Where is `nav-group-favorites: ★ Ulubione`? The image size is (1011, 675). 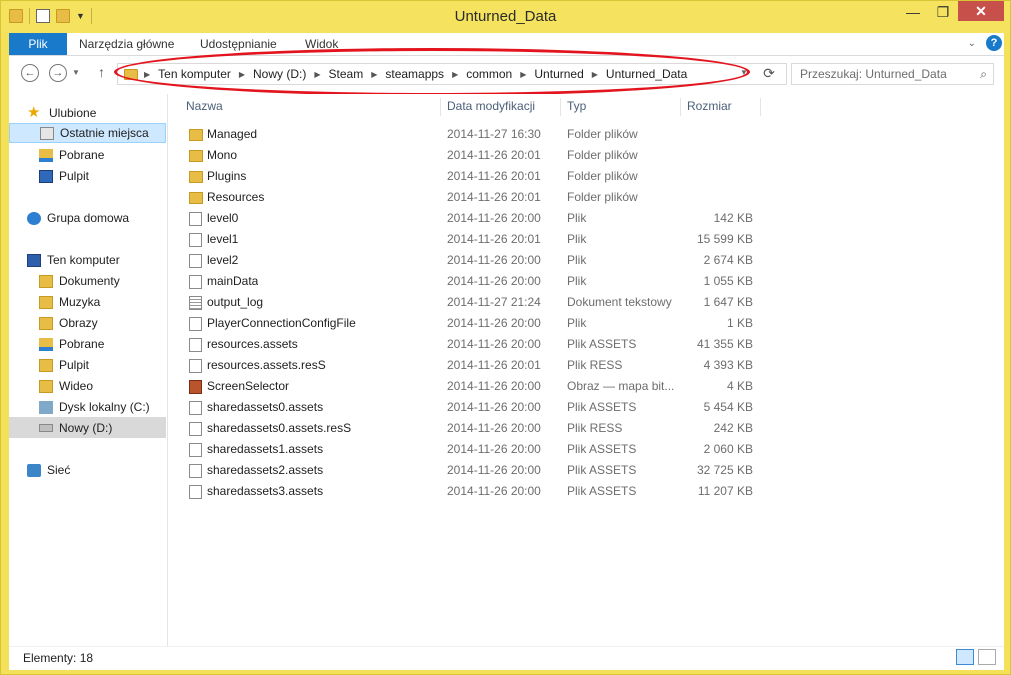 nav-group-favorites: ★ Ulubione is located at coordinates (61, 113).